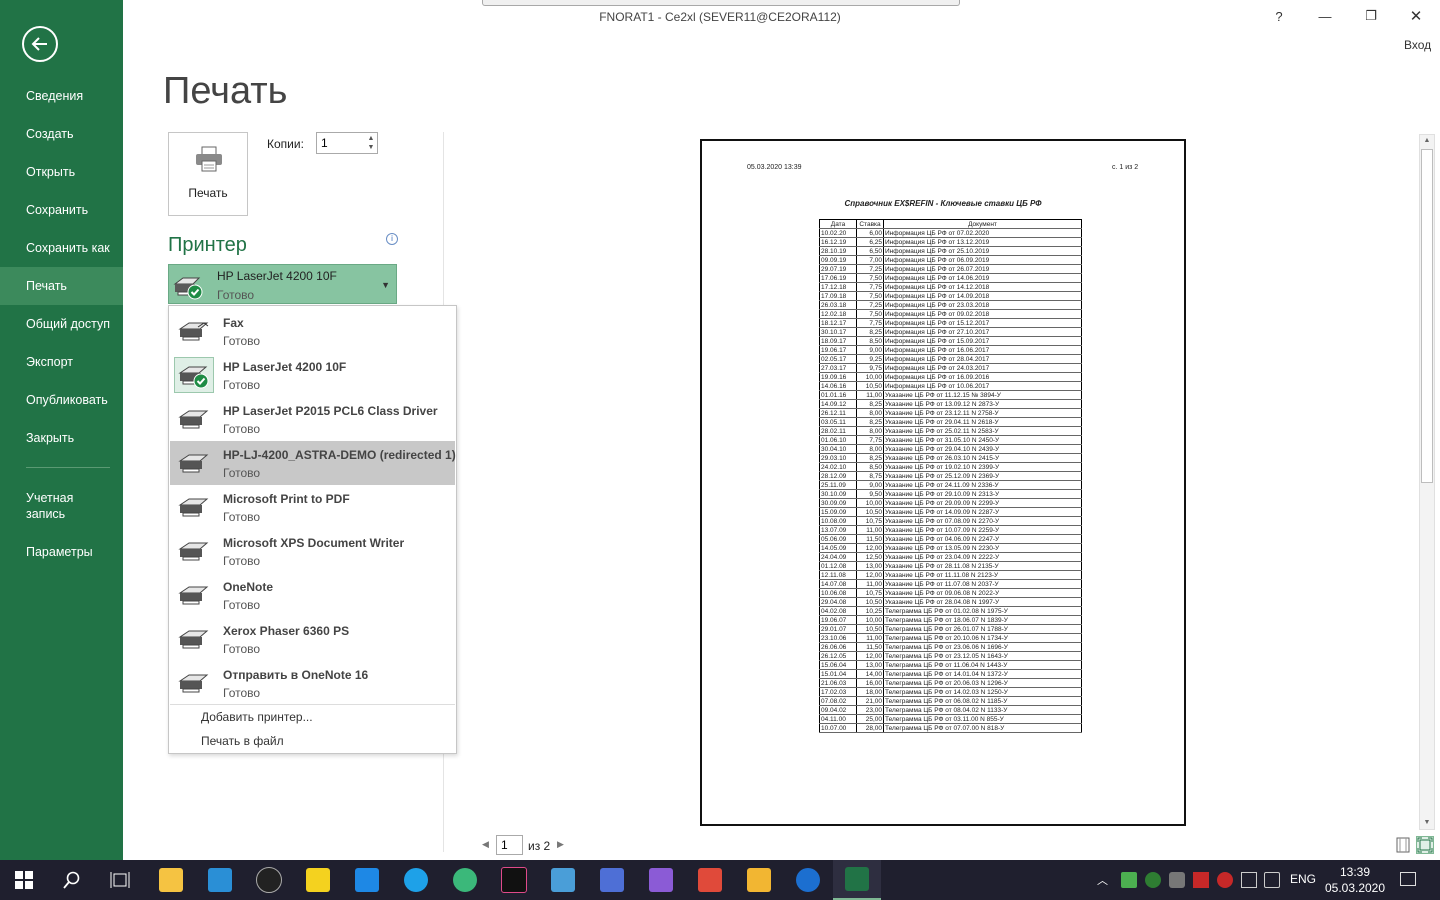  What do you see at coordinates (1427, 823) in the screenshot?
I see `scroll-down-icon: ▼` at bounding box center [1427, 823].